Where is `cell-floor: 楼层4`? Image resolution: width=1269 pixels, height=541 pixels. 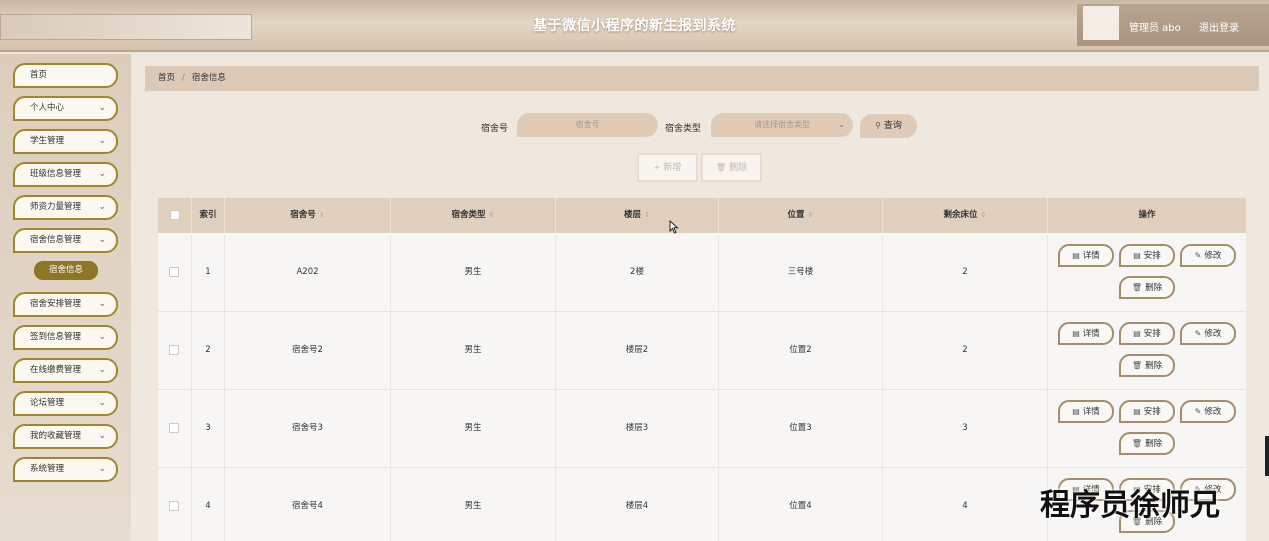
cell-floor: 楼层4 is located at coordinates (637, 504).